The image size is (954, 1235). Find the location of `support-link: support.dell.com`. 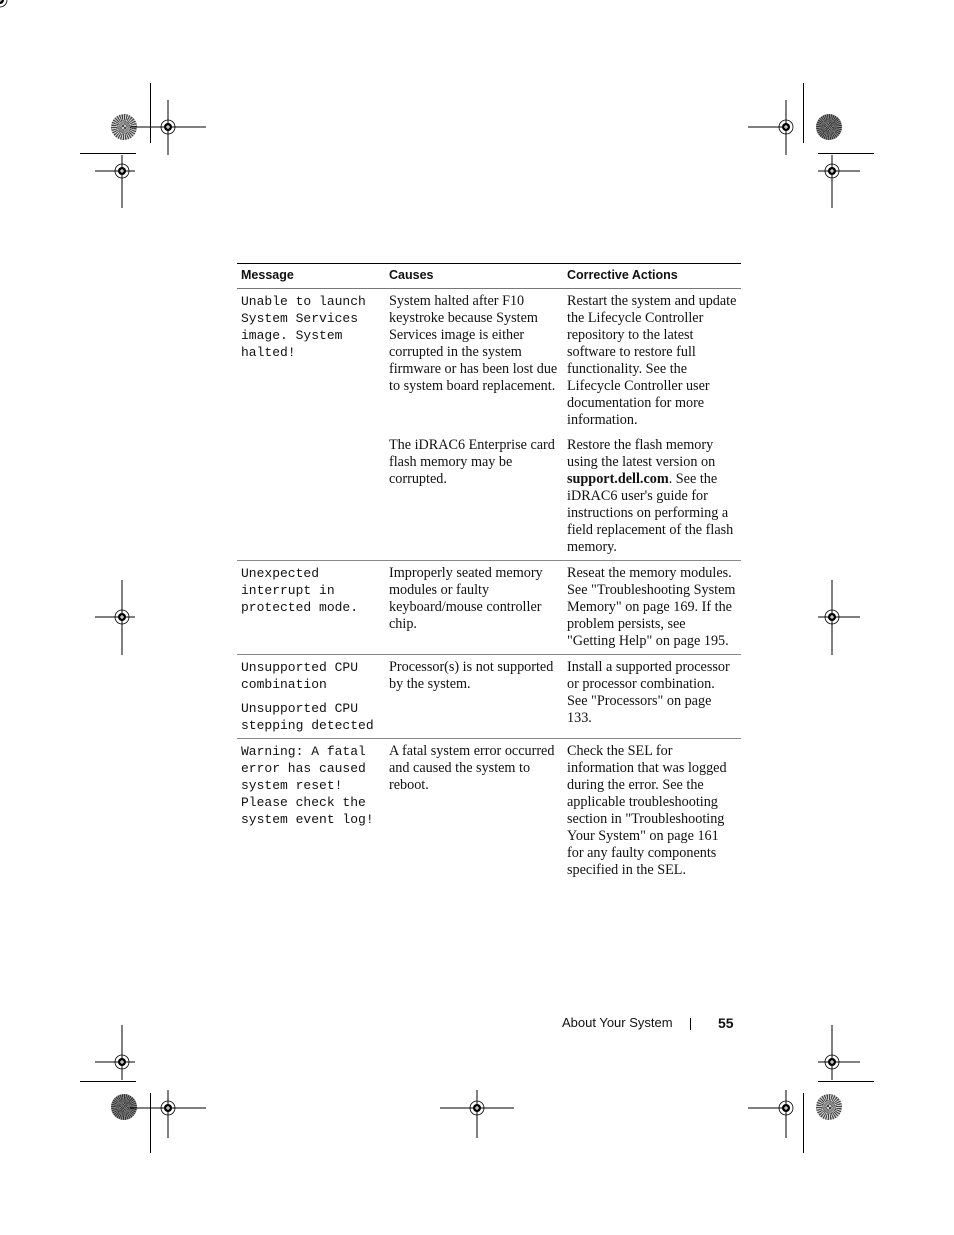

support-link: support.dell.com is located at coordinates (618, 479).